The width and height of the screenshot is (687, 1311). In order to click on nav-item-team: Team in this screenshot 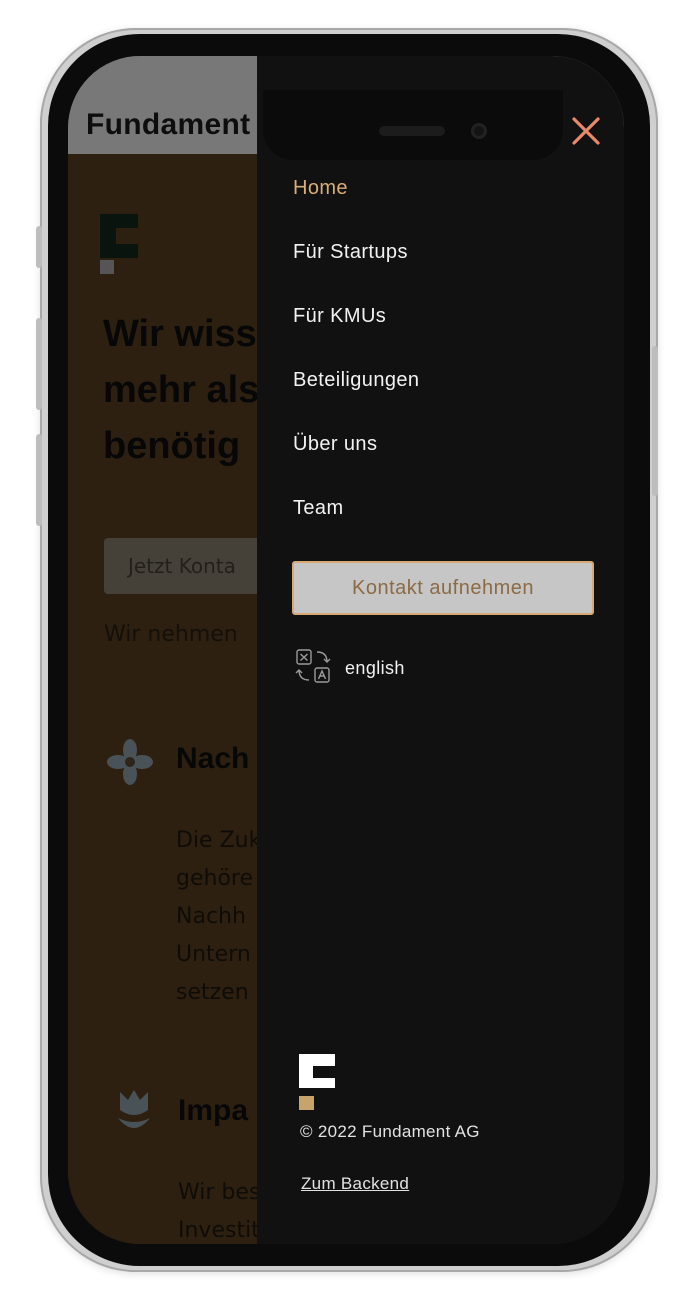, I will do `click(356, 528)`.